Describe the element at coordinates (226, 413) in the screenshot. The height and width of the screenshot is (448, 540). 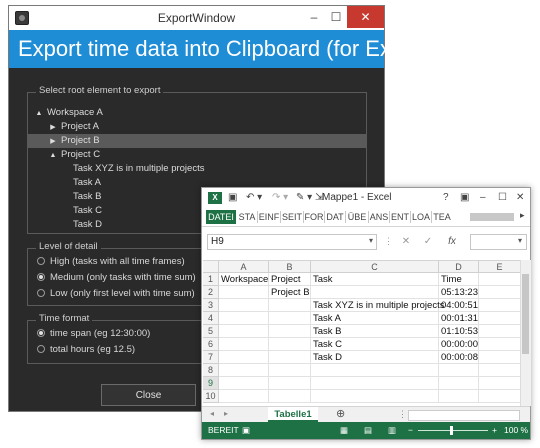
I see `sheet-next-icon: ▸` at that location.